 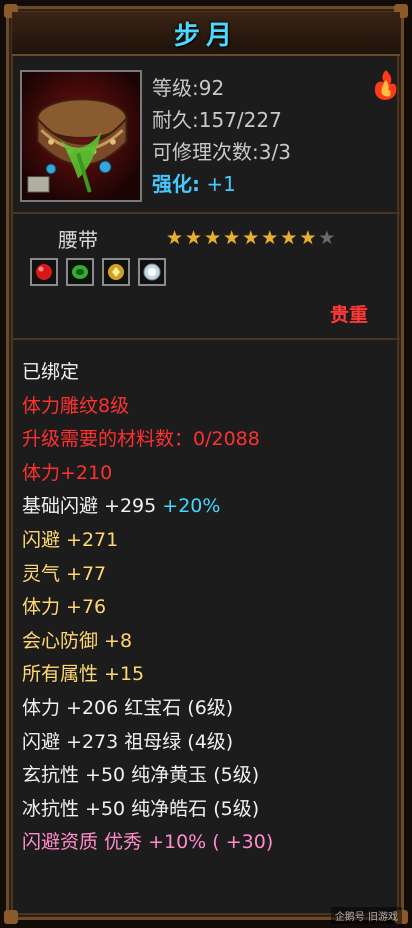 I want to click on repair-value: :3/3, so click(x=271, y=152).